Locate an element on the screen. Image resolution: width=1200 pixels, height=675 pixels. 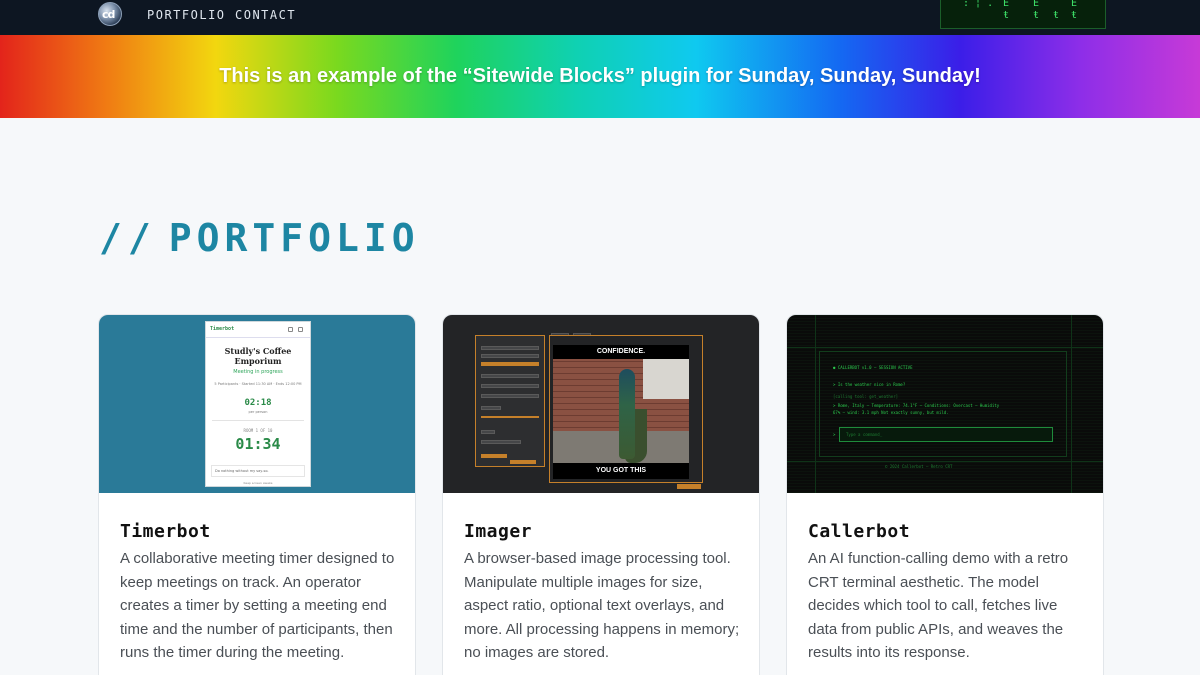
matrix-decoration: : ¦ . Ë Ë Ë ŧ ŧ ŧ ŧ is located at coordinates (1023, 14).